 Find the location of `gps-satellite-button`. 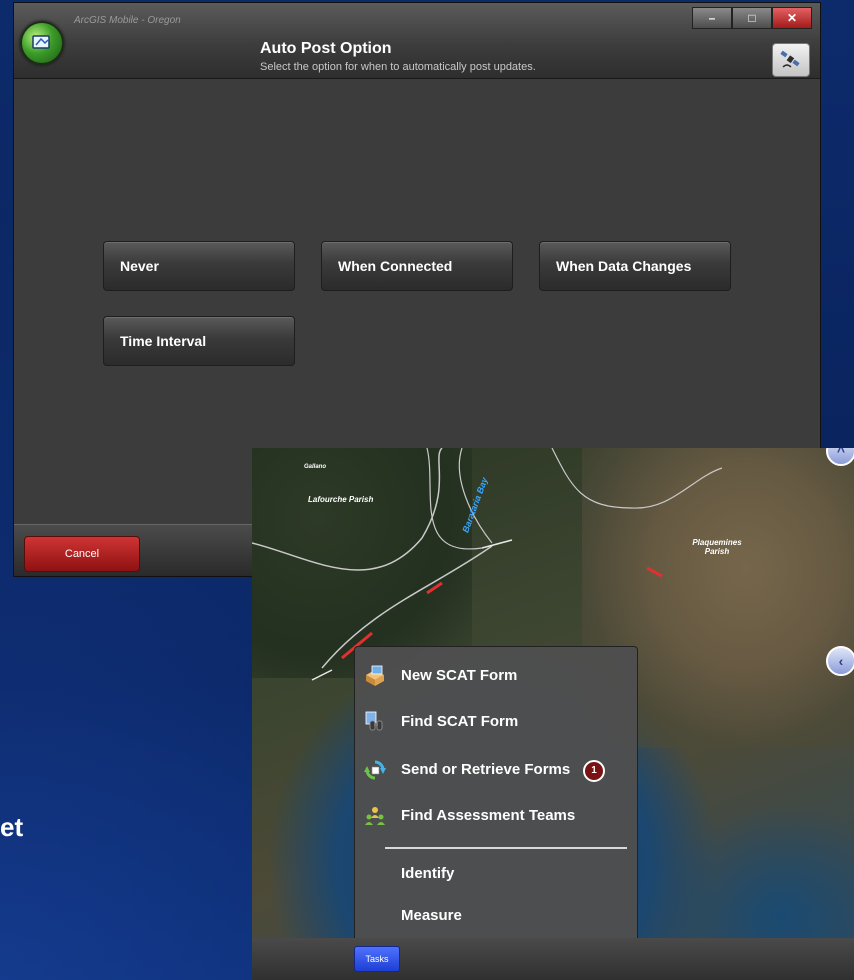

gps-satellite-button is located at coordinates (791, 60).